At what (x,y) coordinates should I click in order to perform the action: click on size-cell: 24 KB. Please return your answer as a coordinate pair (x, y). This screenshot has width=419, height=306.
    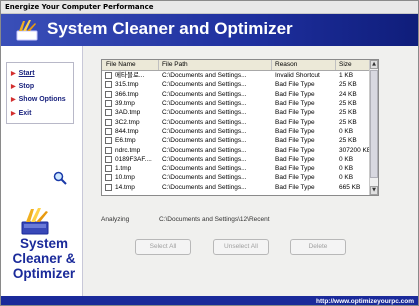
    Looking at the image, I should click on (348, 94).